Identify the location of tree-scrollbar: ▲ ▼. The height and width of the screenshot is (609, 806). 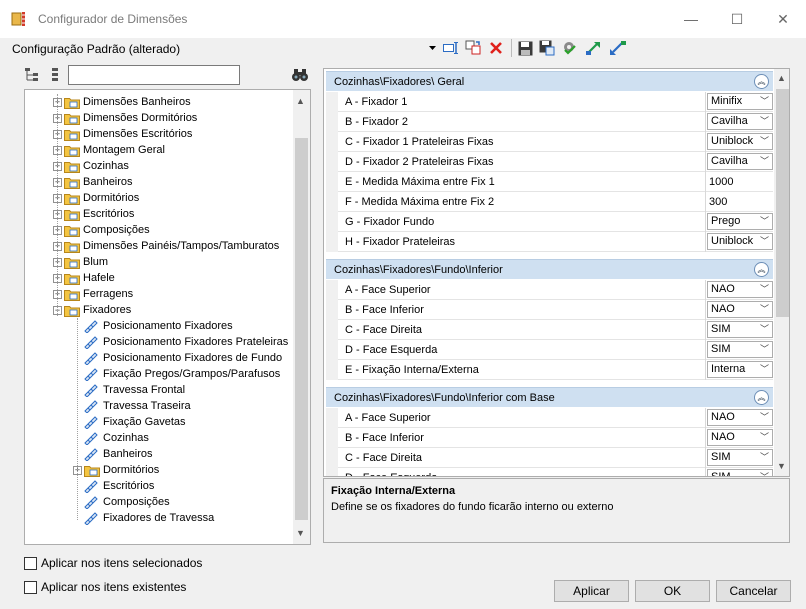
(301, 317).